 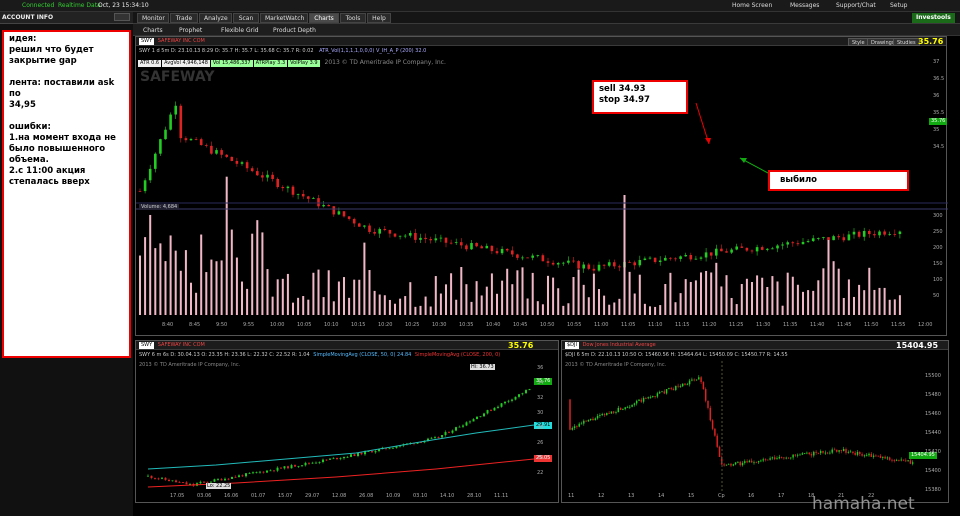 What do you see at coordinates (520, 325) in the screenshot?
I see `axis-tick: 10:45` at bounding box center [520, 325].